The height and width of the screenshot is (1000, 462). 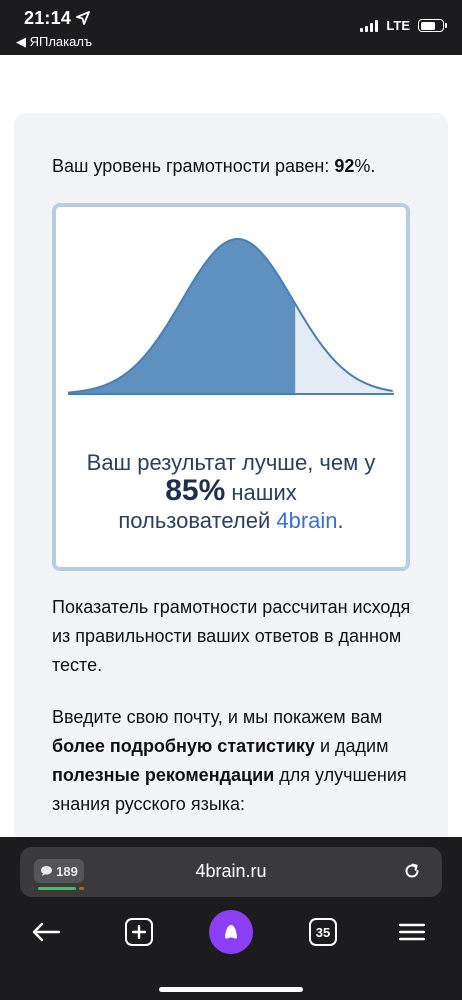 I want to click on back-to-app-link: ◀ ЯПлакалъ, so click(x=54, y=42).